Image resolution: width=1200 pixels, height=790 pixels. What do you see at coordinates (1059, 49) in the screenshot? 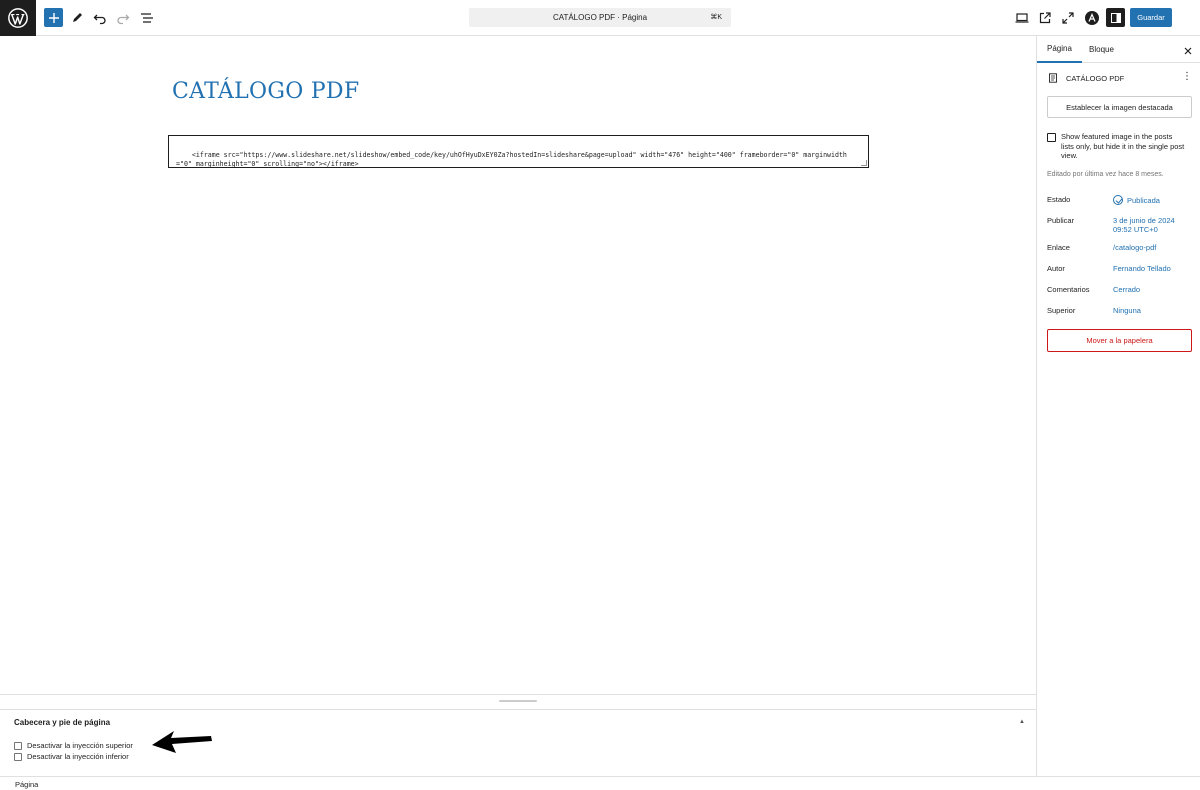
I see `tab-page: Página` at bounding box center [1059, 49].